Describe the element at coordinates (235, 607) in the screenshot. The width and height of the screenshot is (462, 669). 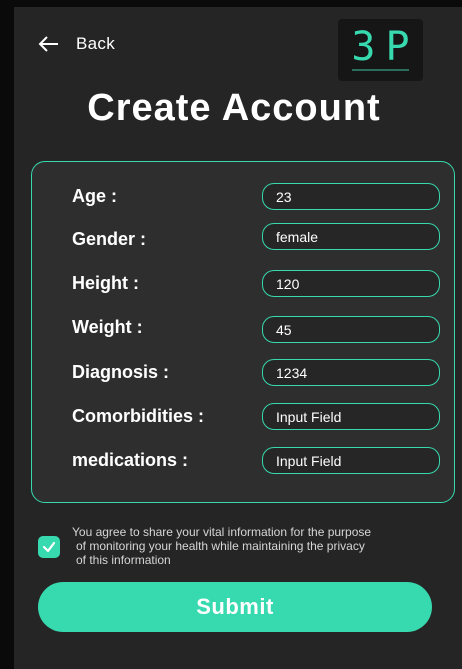
I see `submit-button: Submit` at that location.